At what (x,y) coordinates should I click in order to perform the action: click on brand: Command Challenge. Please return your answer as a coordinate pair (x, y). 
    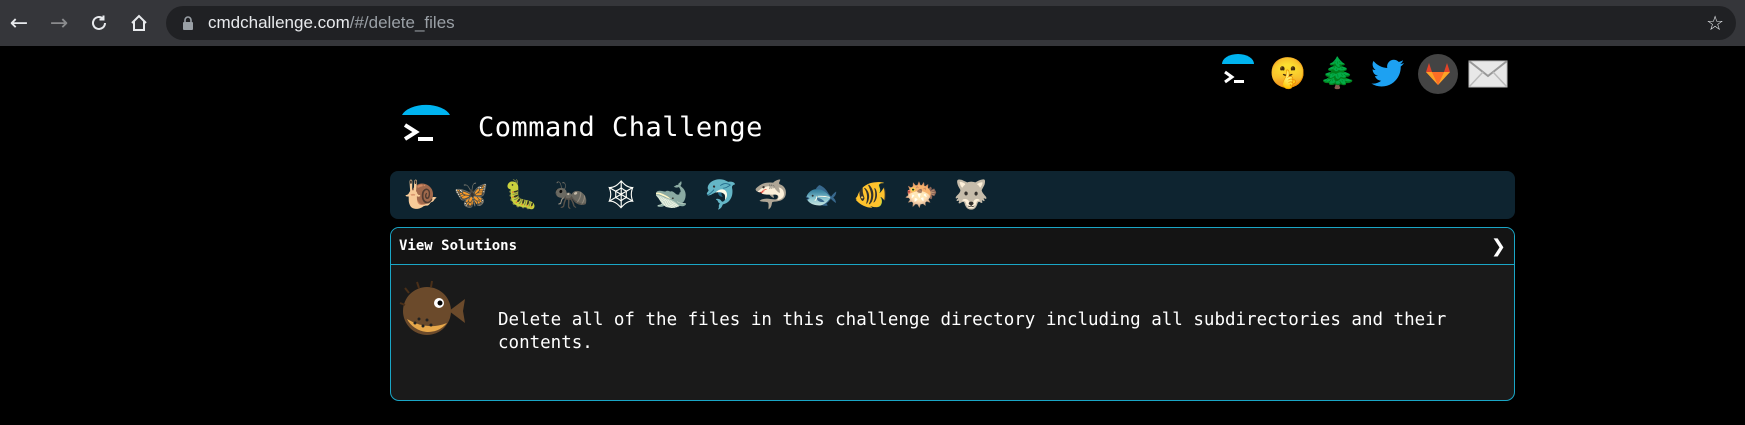
    Looking at the image, I should click on (581, 127).